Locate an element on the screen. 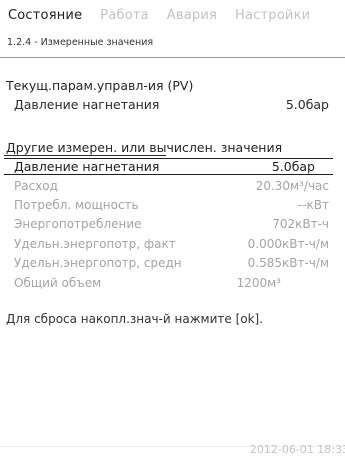 This screenshot has height=459, width=345. tab-settings: Настройки is located at coordinates (272, 15).